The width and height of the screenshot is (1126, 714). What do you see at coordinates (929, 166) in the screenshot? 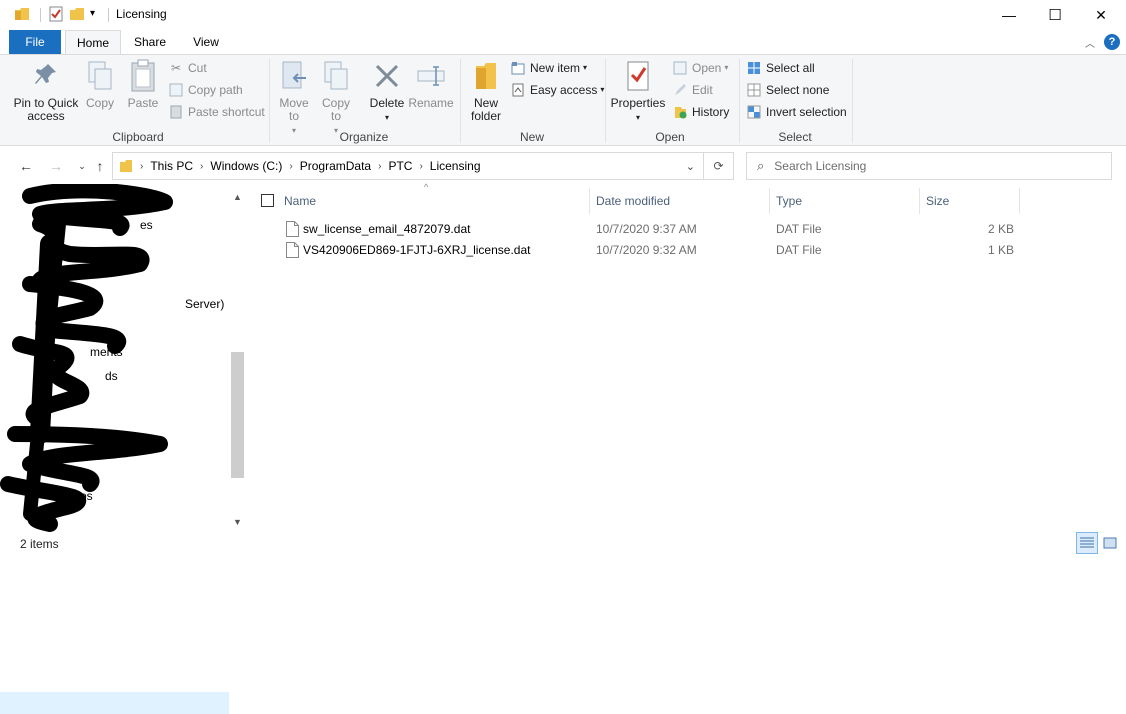
I see `search-input: ⌕ Search Licensing` at bounding box center [929, 166].